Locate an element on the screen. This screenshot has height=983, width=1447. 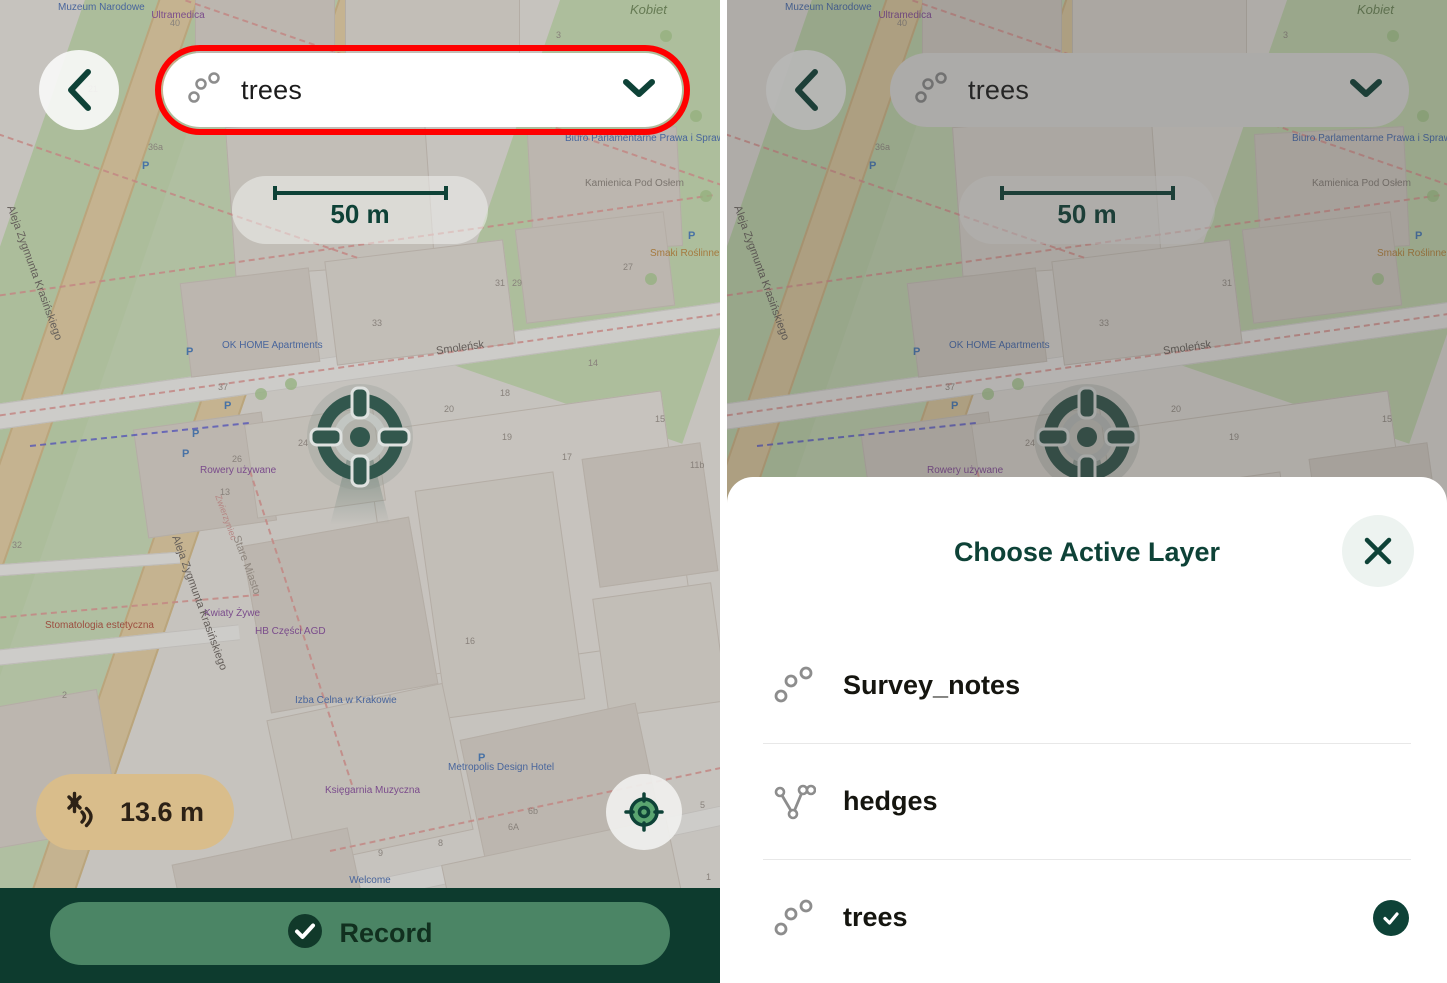
layer-name: Survey_notes is located at coordinates (932, 684).